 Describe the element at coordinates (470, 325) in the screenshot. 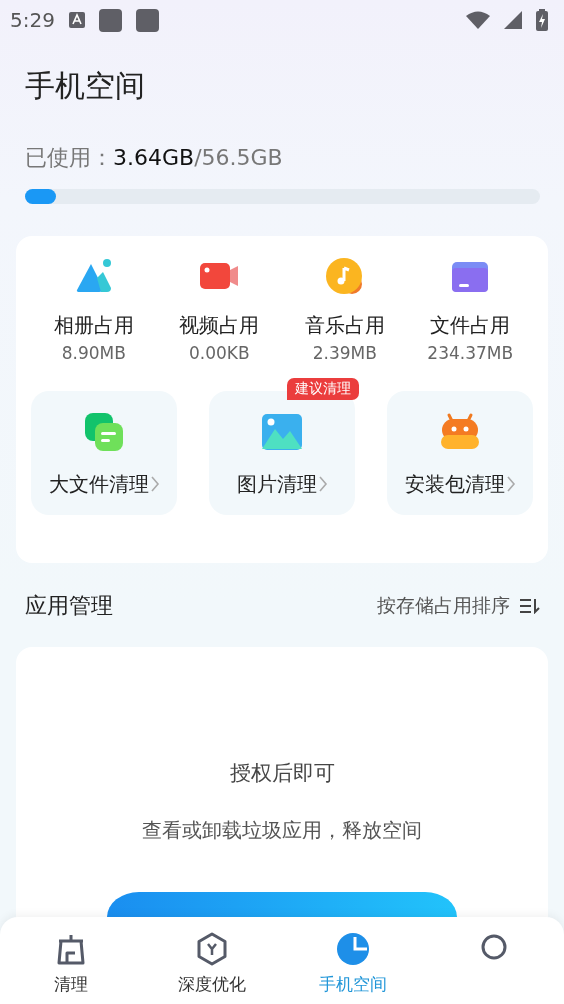

I see `category-label: 文件占用` at that location.